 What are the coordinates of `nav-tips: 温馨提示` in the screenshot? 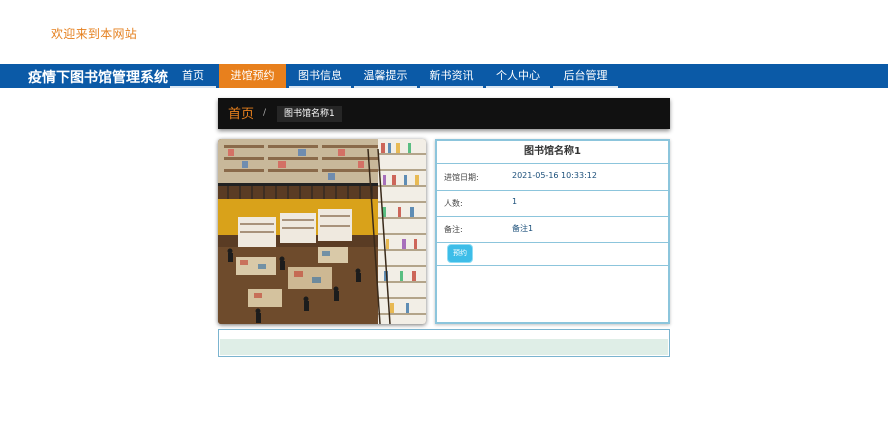 It's located at (385, 76).